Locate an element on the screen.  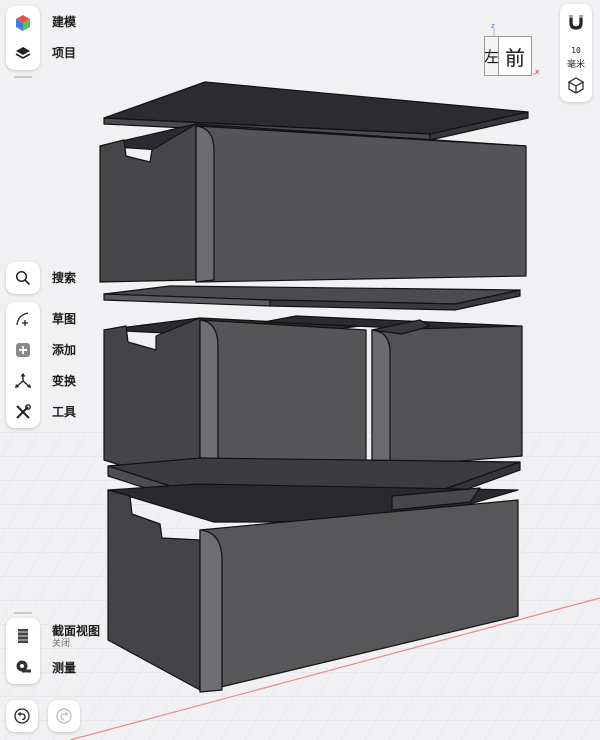
top-toolbar-panel is located at coordinates (23, 38).